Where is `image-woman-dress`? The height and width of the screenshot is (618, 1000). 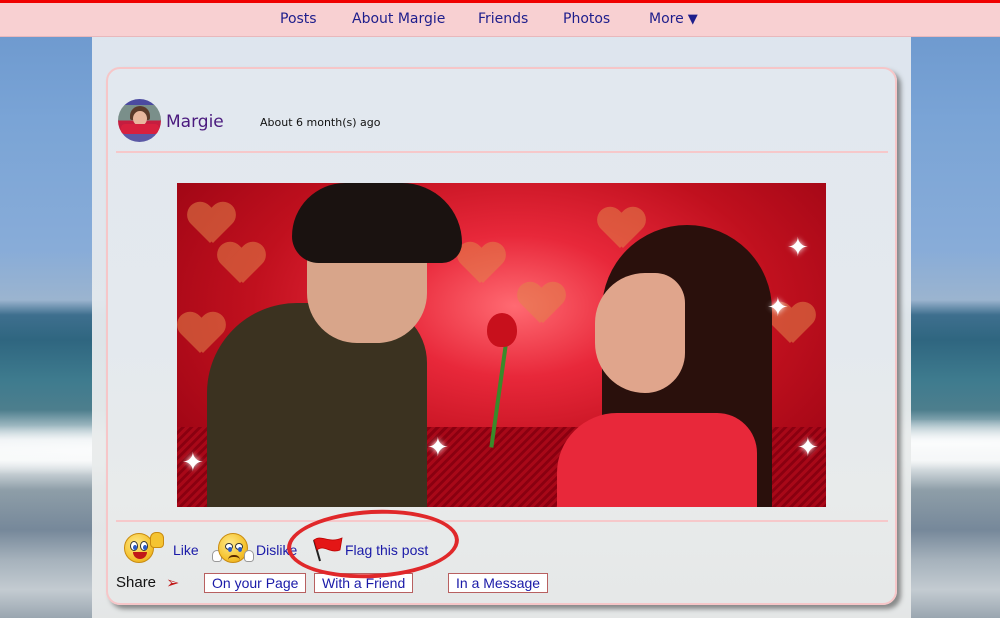 image-woman-dress is located at coordinates (657, 460).